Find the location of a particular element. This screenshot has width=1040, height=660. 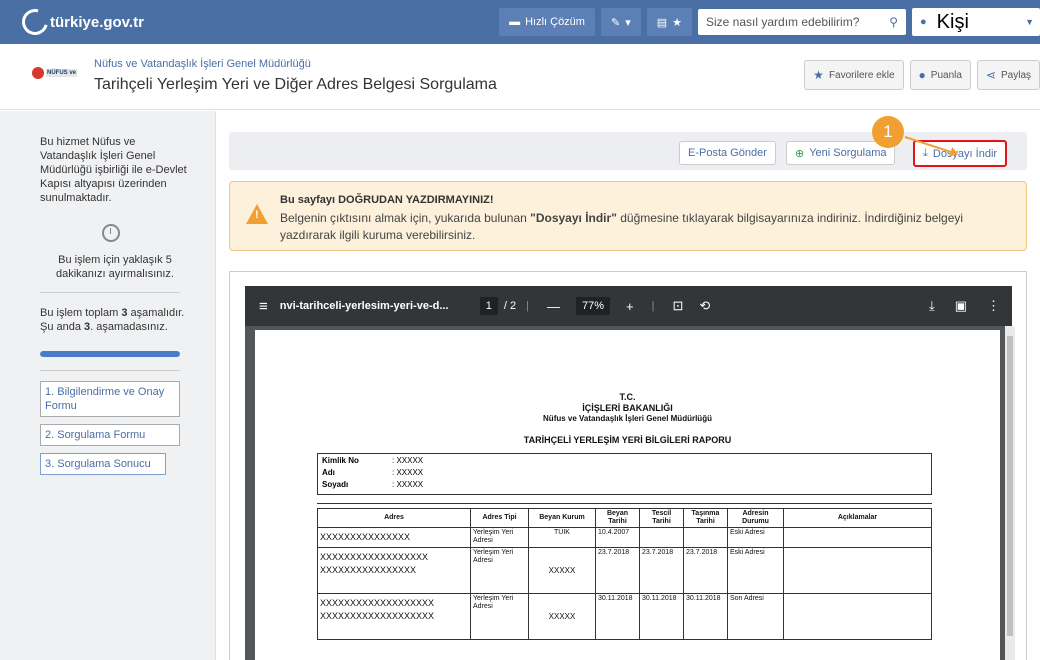

chevron-down-icon: ▾ is located at coordinates (628, 22).